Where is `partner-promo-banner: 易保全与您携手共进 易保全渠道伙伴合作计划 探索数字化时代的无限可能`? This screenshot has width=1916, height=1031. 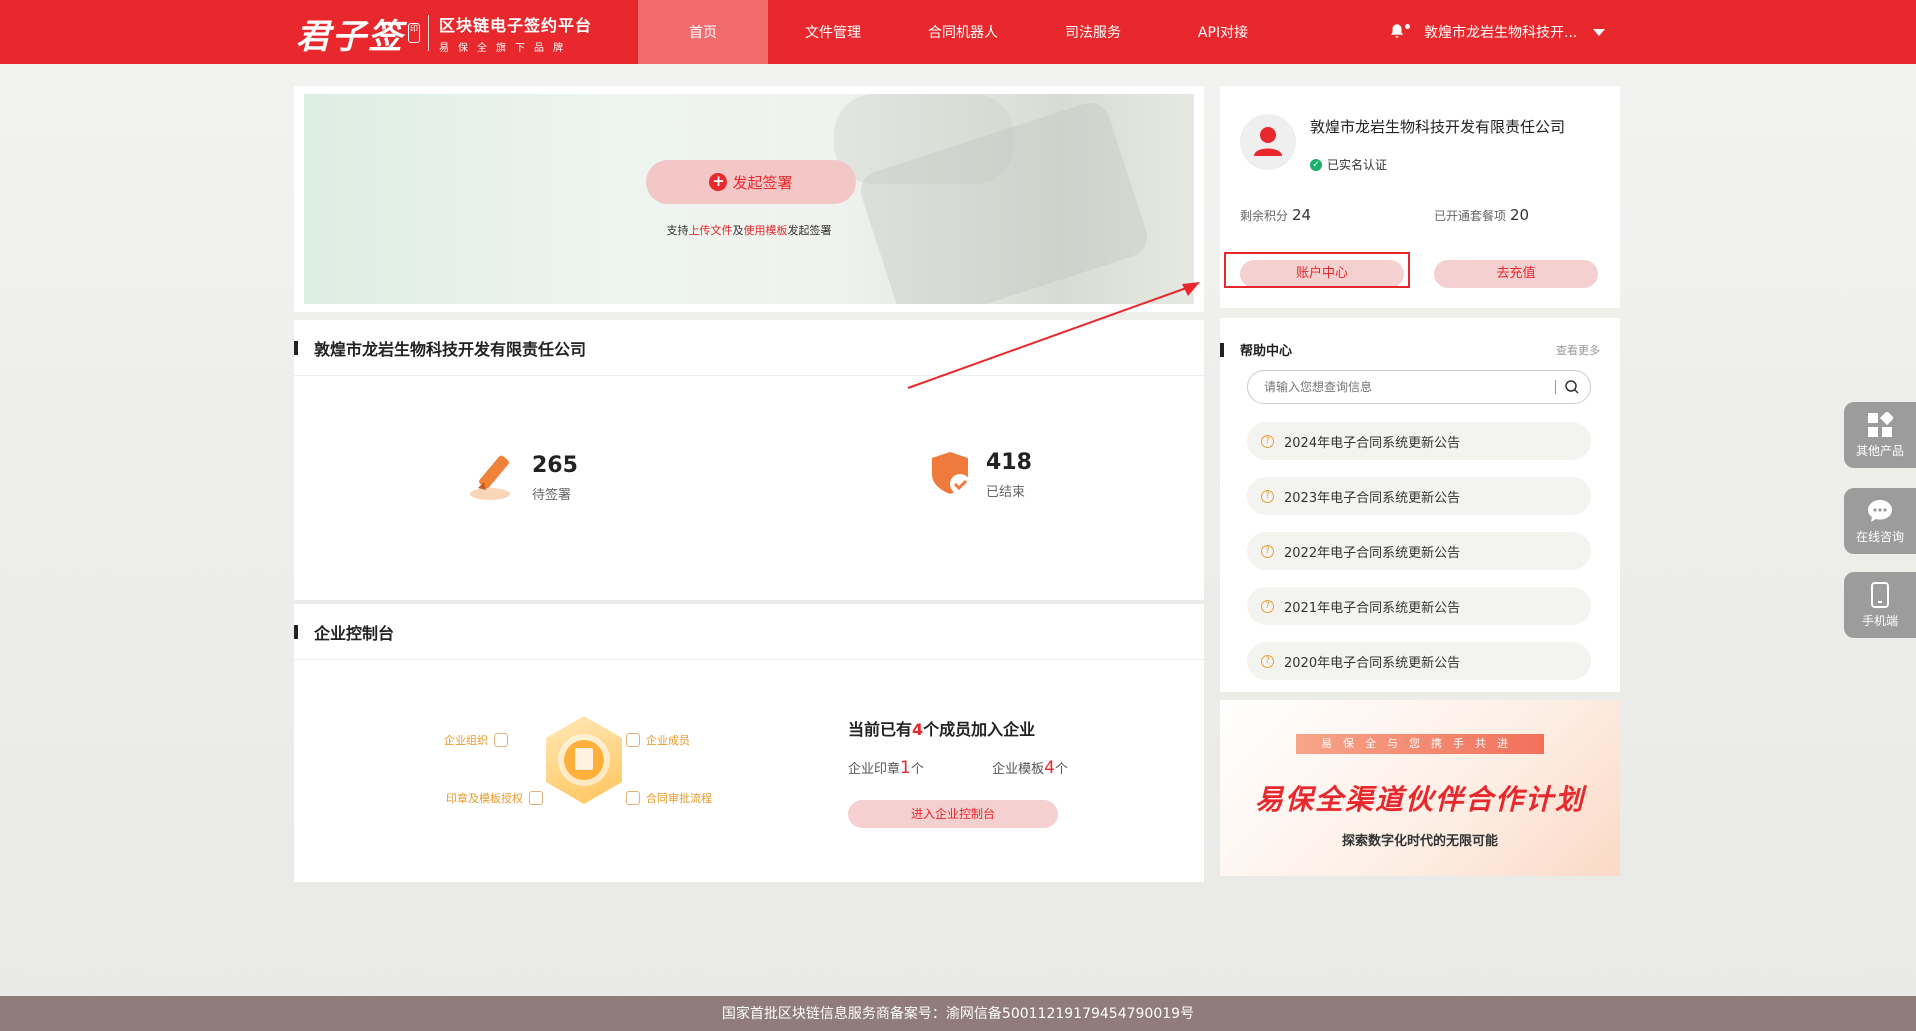
partner-promo-banner: 易保全与您携手共进 易保全渠道伙伴合作计划 探索数字化时代的无限可能 is located at coordinates (1420, 788).